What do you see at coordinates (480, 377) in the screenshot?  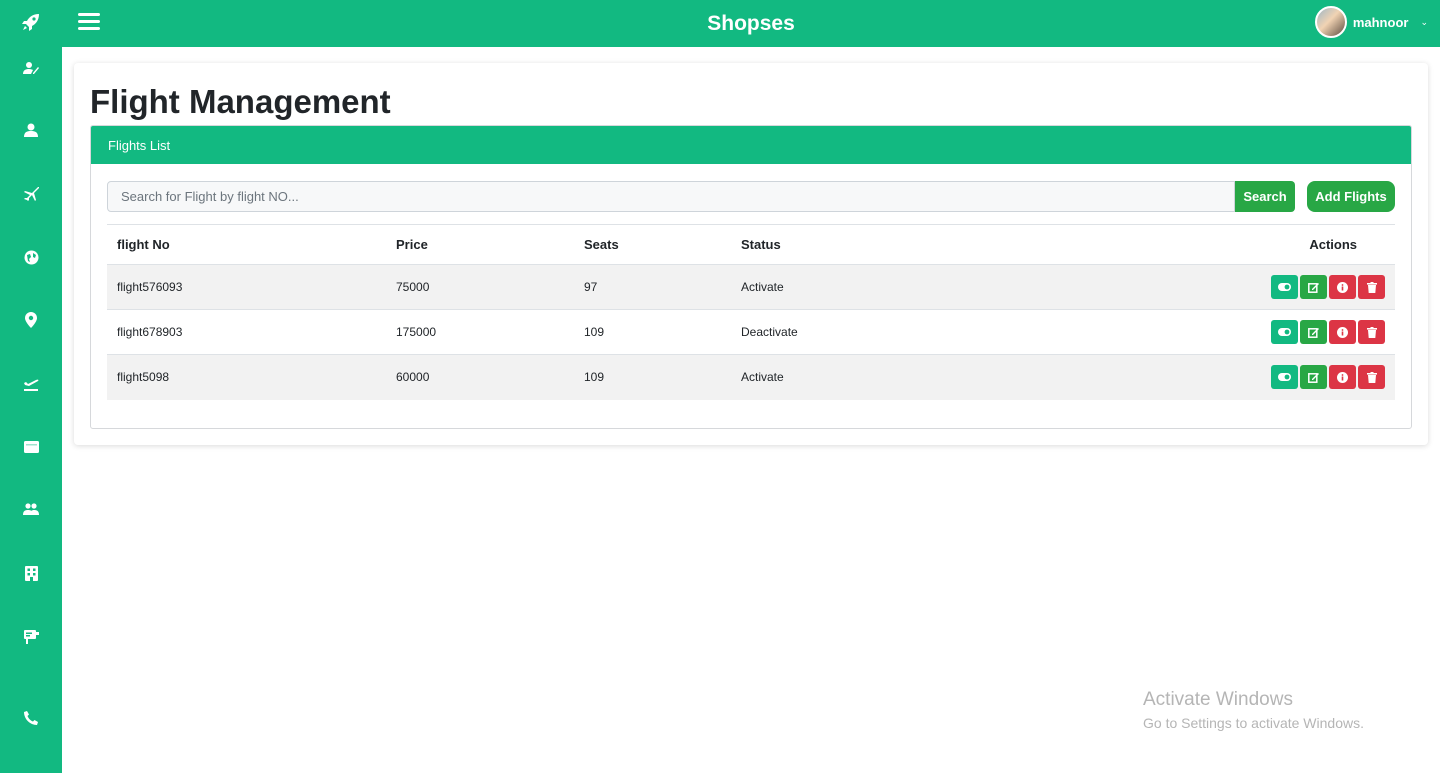 I see `cell-price: 60000` at bounding box center [480, 377].